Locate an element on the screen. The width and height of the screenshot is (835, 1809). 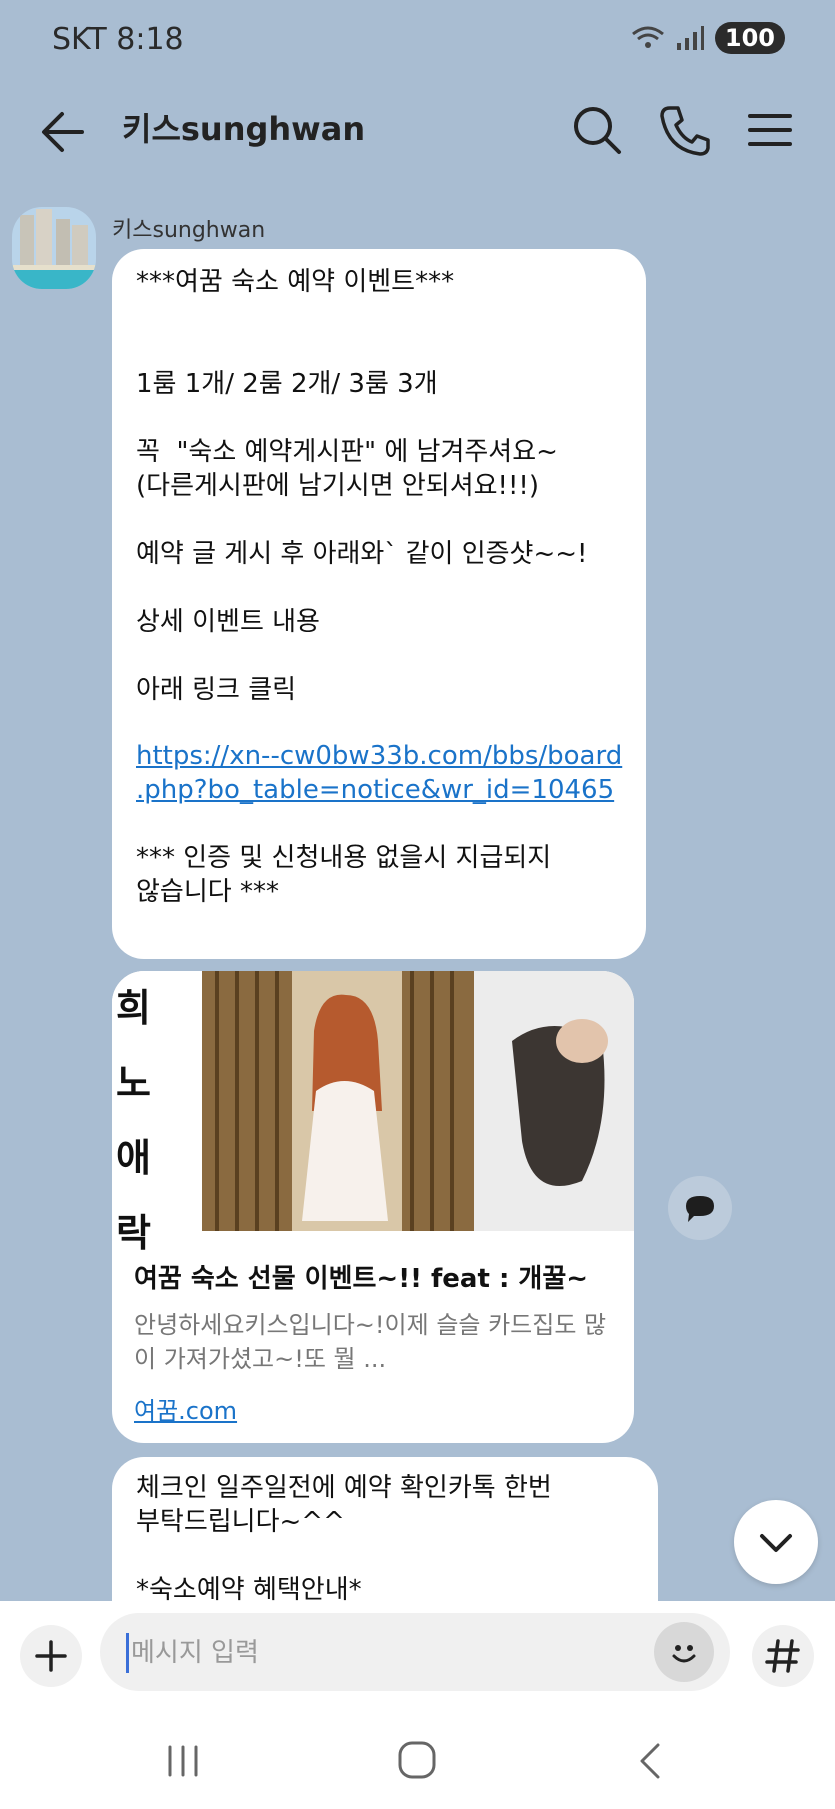
menu-icon is located at coordinates (770, 130).